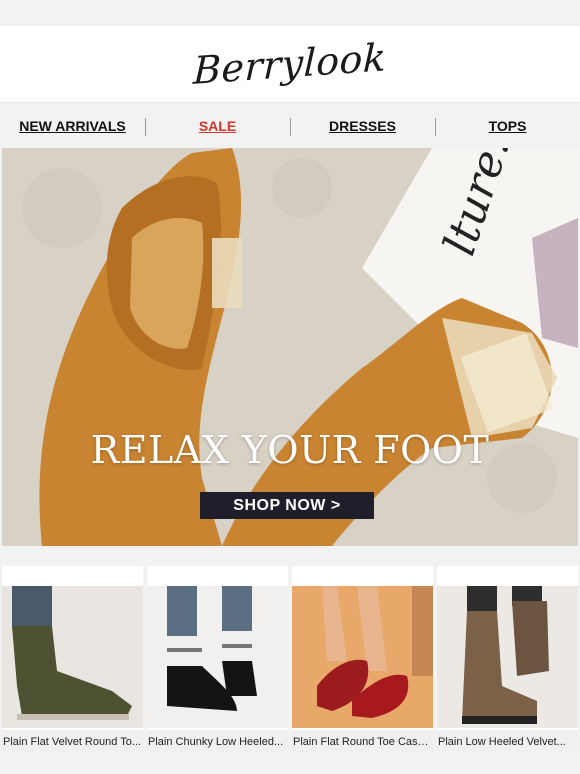  What do you see at coordinates (290, 13) in the screenshot?
I see `top-spacer` at bounding box center [290, 13].